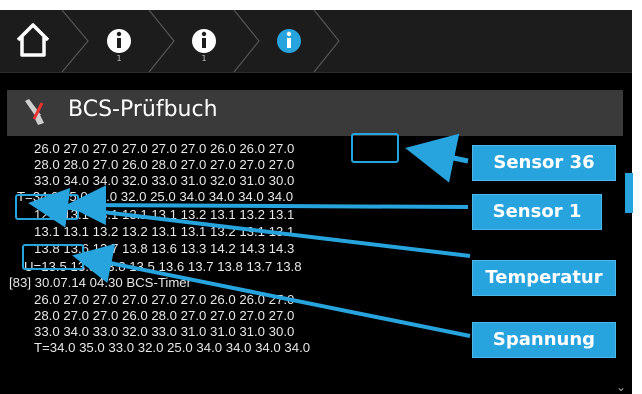 This screenshot has height=394, width=642. What do you see at coordinates (100, 282) in the screenshot?
I see `log-line: [83] 30.07.14 04:30 BCS-Timer` at bounding box center [100, 282].